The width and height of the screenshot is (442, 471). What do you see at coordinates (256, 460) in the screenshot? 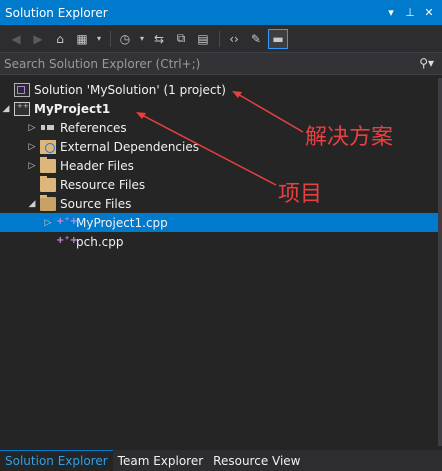
I see `tab-resource-view: Resource View` at bounding box center [256, 460].